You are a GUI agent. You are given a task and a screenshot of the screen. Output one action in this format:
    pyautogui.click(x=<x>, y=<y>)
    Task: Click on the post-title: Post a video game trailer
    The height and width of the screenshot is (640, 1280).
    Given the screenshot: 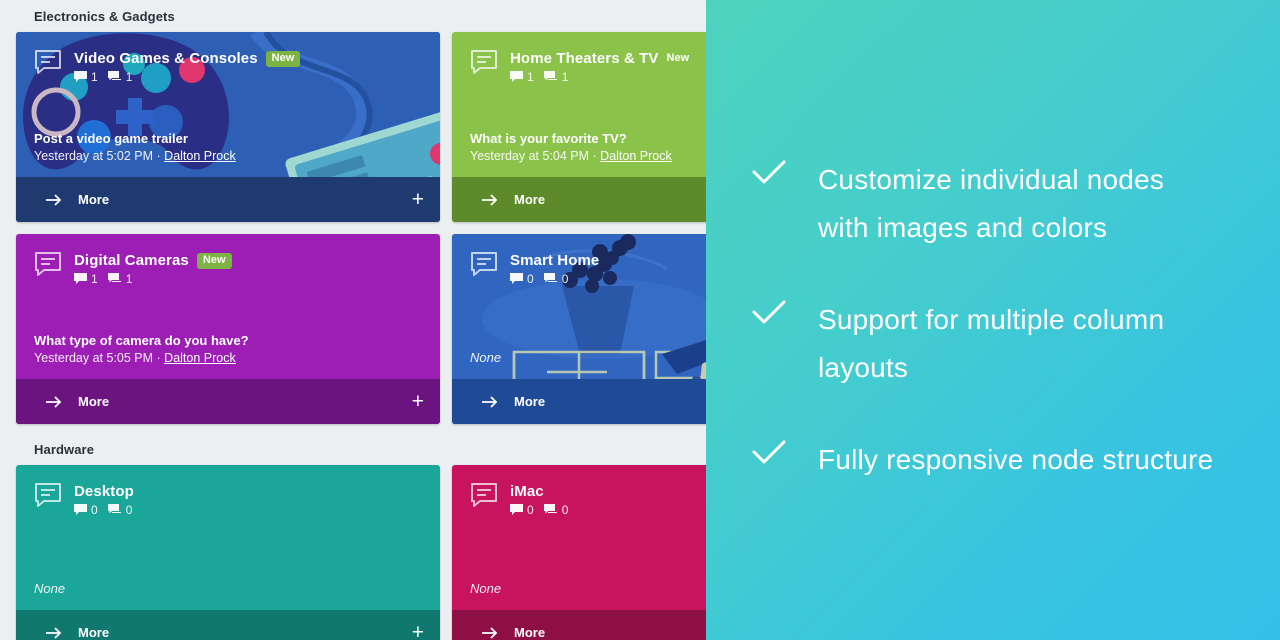 What is the action you would take?
    pyautogui.click(x=111, y=138)
    